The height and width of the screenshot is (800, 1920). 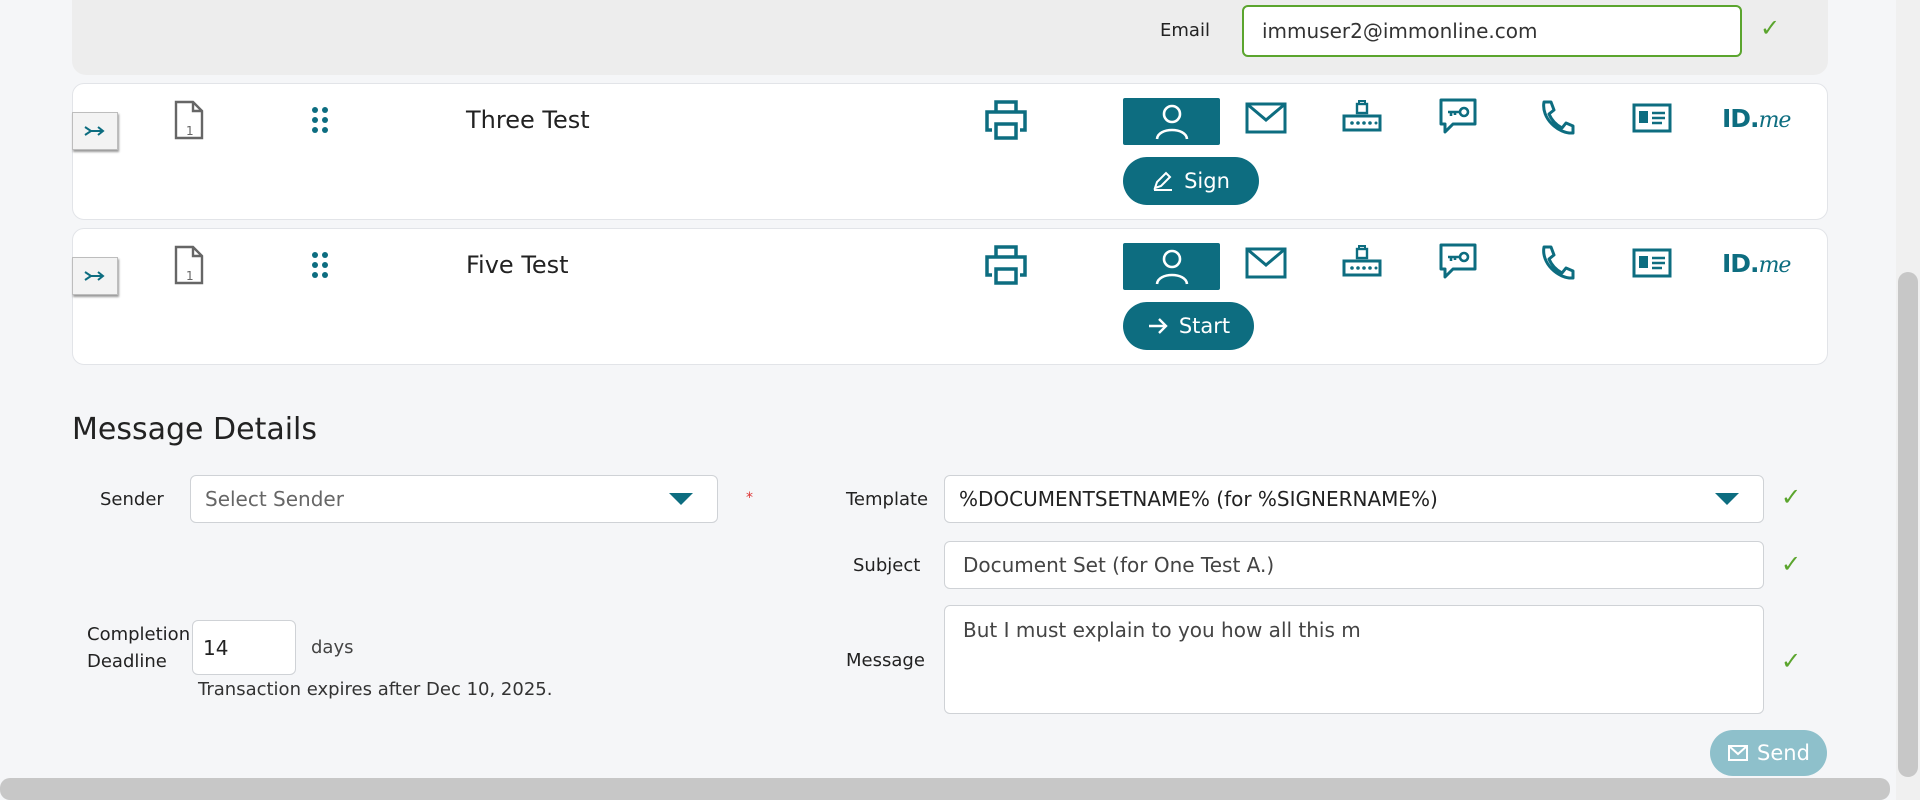 What do you see at coordinates (1185, 30) in the screenshot?
I see `email-label: Email` at bounding box center [1185, 30].